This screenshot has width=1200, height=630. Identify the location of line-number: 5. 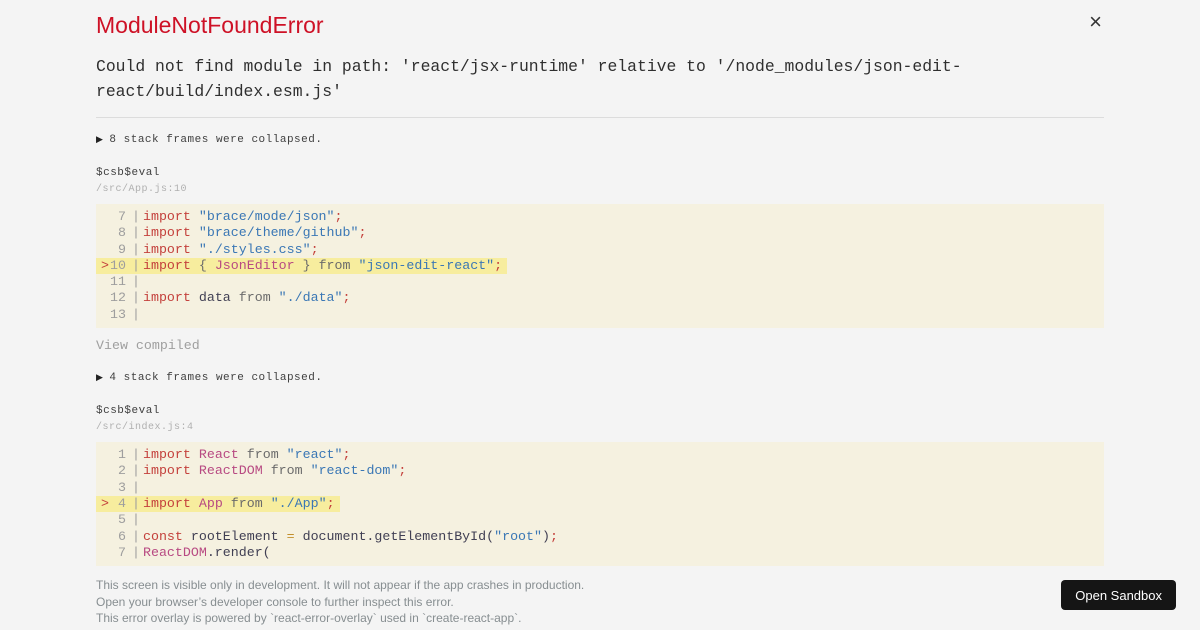
(122, 520).